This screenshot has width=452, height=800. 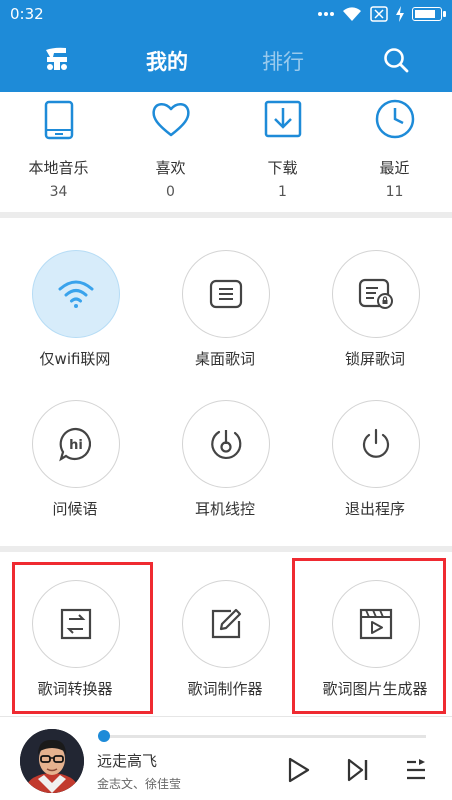 What do you see at coordinates (400, 14) in the screenshot?
I see `charging-icon` at bounding box center [400, 14].